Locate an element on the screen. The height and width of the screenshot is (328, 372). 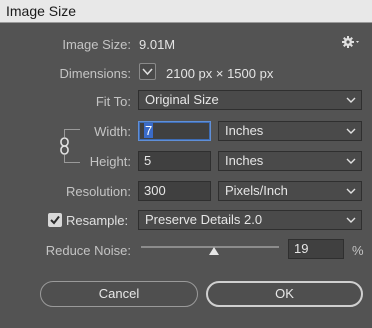
percent-unit-label: % is located at coordinates (358, 250).